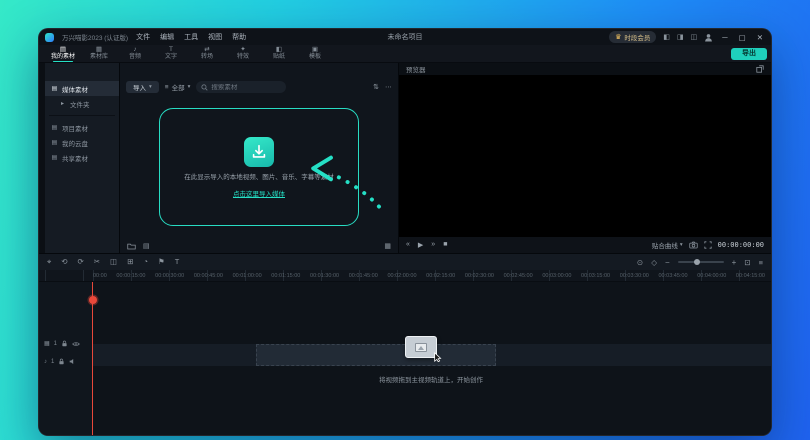 This screenshot has width=810, height=440. Describe the element at coordinates (666, 37) in the screenshot. I see `layout-default-icon: ◧` at that location.